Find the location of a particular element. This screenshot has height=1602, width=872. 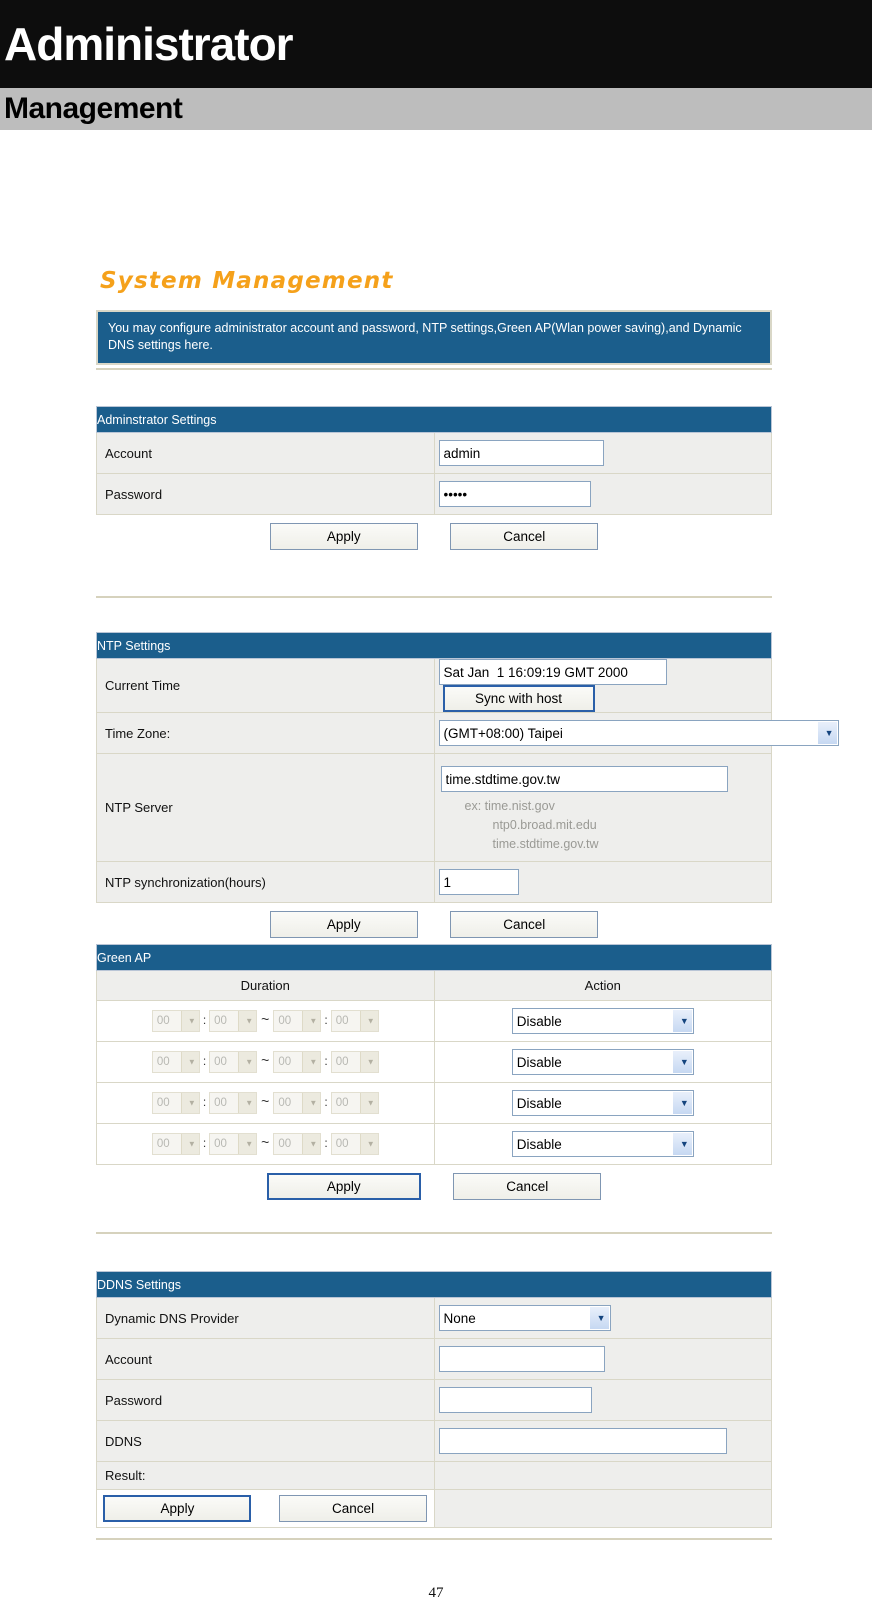

admin-apply-button: Apply is located at coordinates (343, 536).